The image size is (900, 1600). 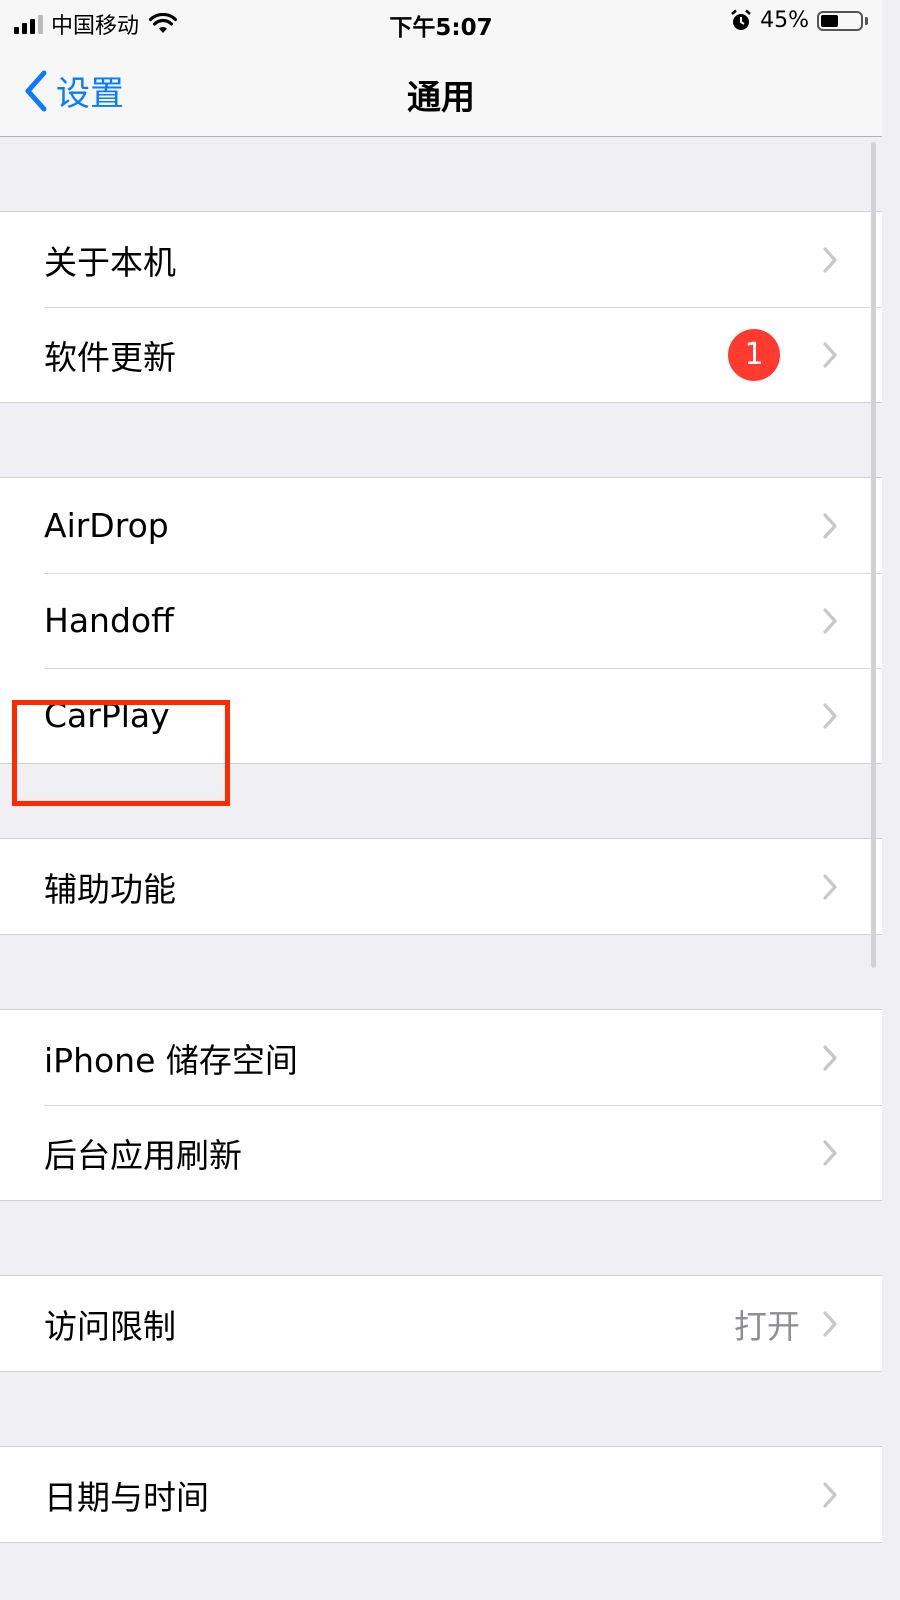 I want to click on navigation-bar: 设置 通用, so click(x=441, y=90).